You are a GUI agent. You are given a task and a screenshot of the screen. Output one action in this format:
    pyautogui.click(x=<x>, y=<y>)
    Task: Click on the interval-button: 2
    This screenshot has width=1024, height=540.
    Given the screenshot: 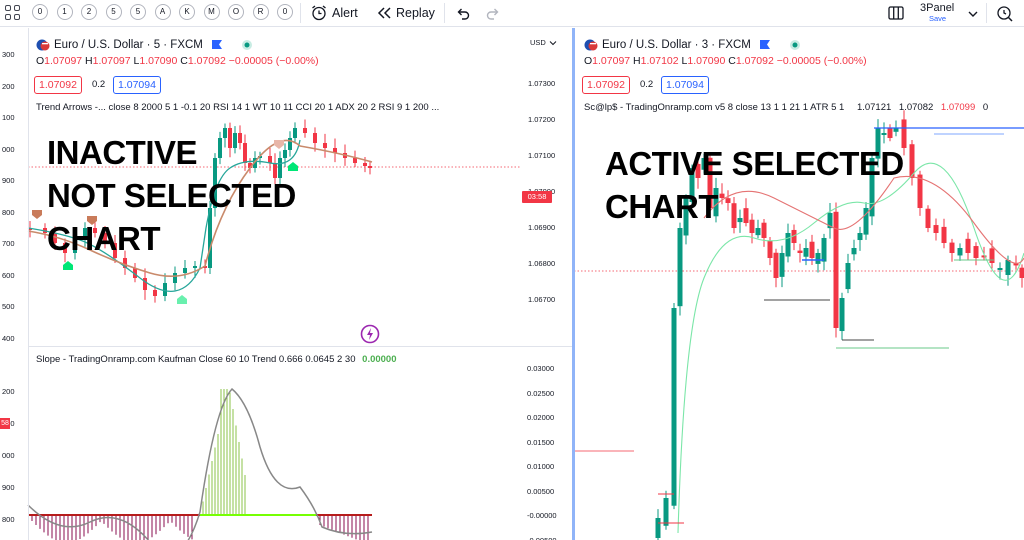 What is the action you would take?
    pyautogui.click(x=89, y=12)
    